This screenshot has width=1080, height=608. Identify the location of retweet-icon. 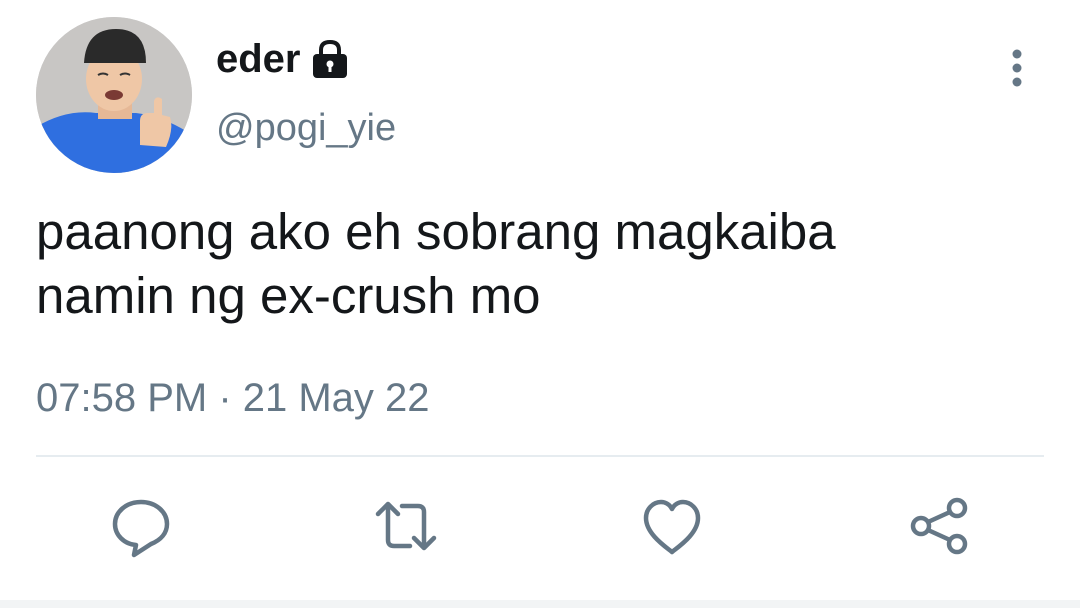
(406, 526).